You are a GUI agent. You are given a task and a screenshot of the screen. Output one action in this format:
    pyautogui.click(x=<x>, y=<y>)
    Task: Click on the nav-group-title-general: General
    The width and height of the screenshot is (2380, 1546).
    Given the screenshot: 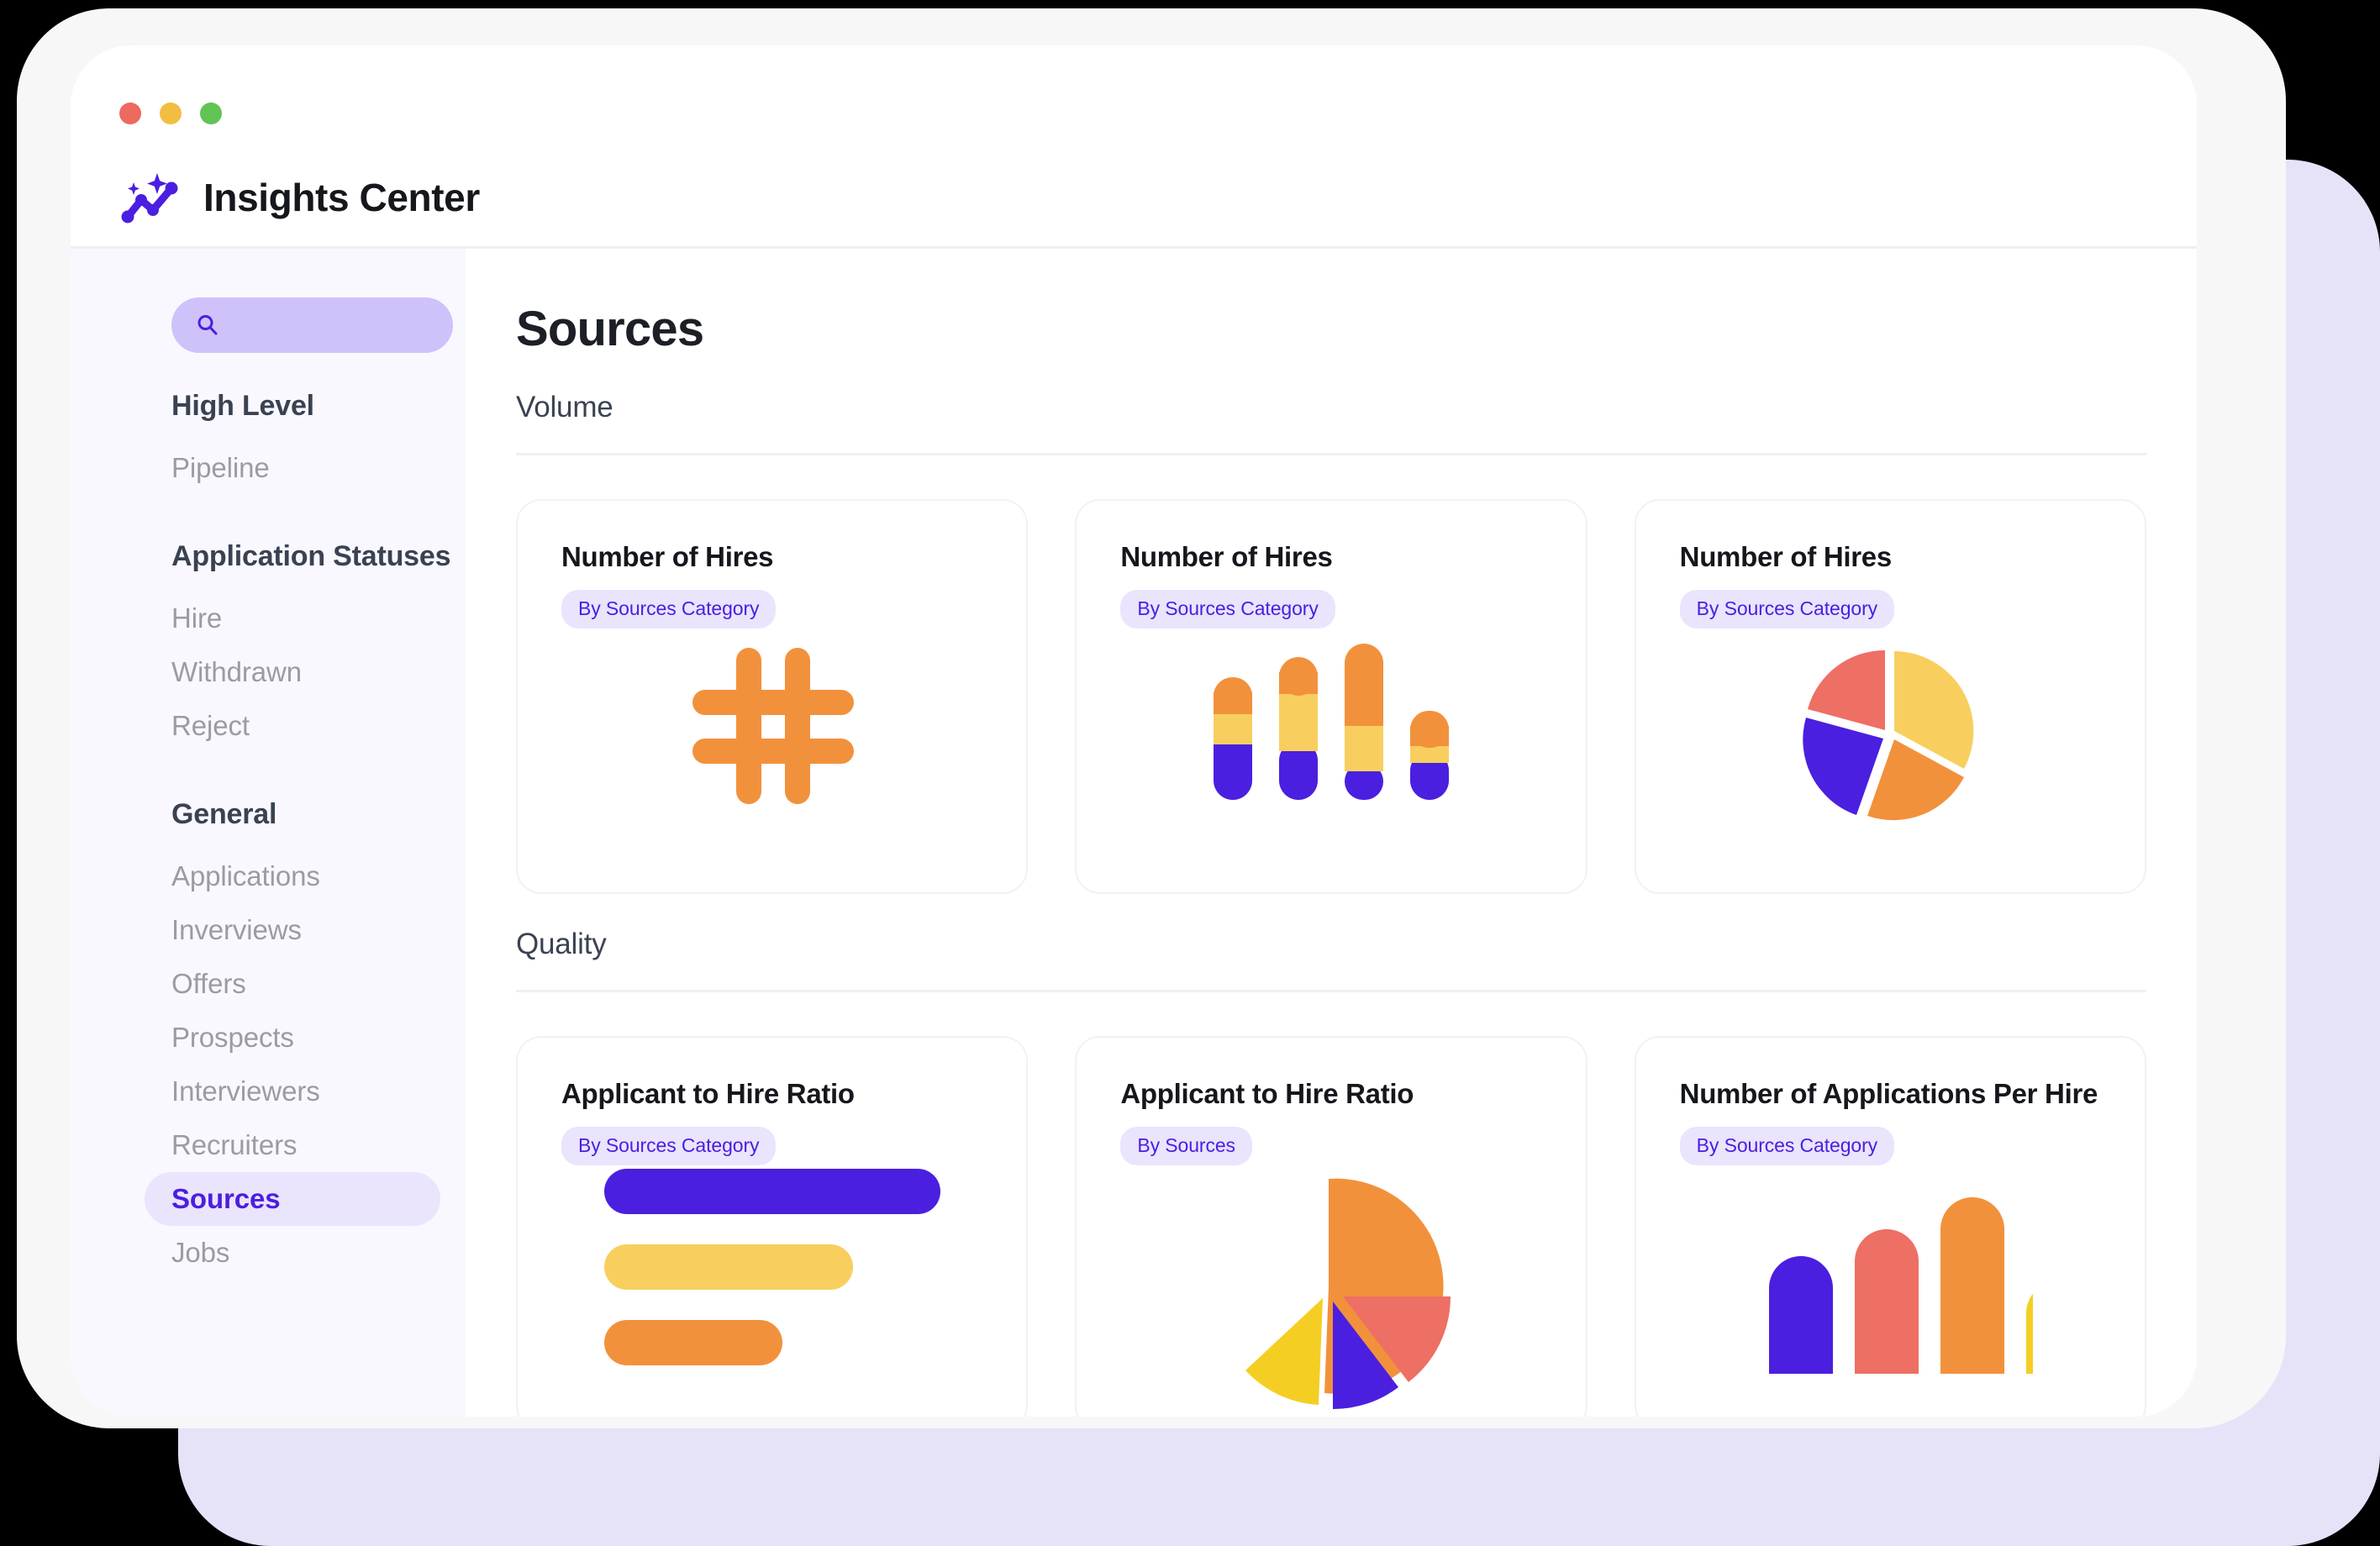 What is the action you would take?
    pyautogui.click(x=224, y=814)
    